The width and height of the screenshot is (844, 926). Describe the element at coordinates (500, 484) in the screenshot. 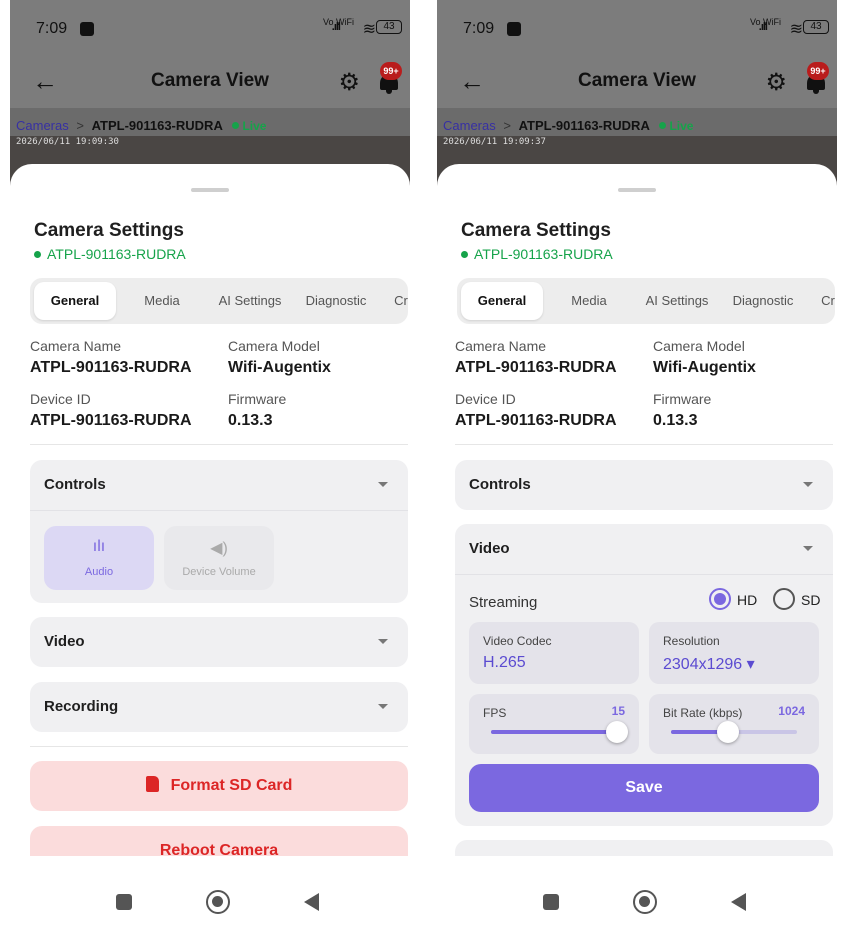

I see `controls-title: Controls` at that location.